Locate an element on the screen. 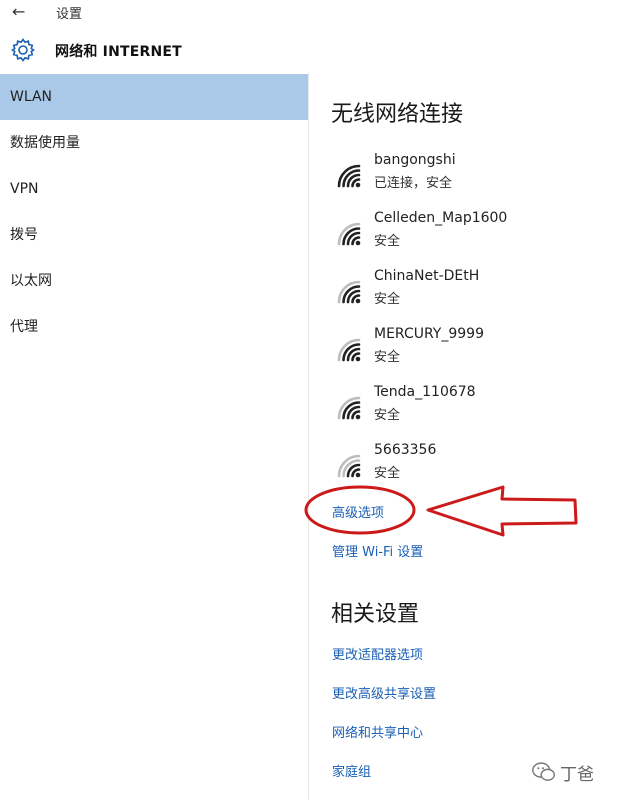  watermark: 丁爸 is located at coordinates (575, 773).